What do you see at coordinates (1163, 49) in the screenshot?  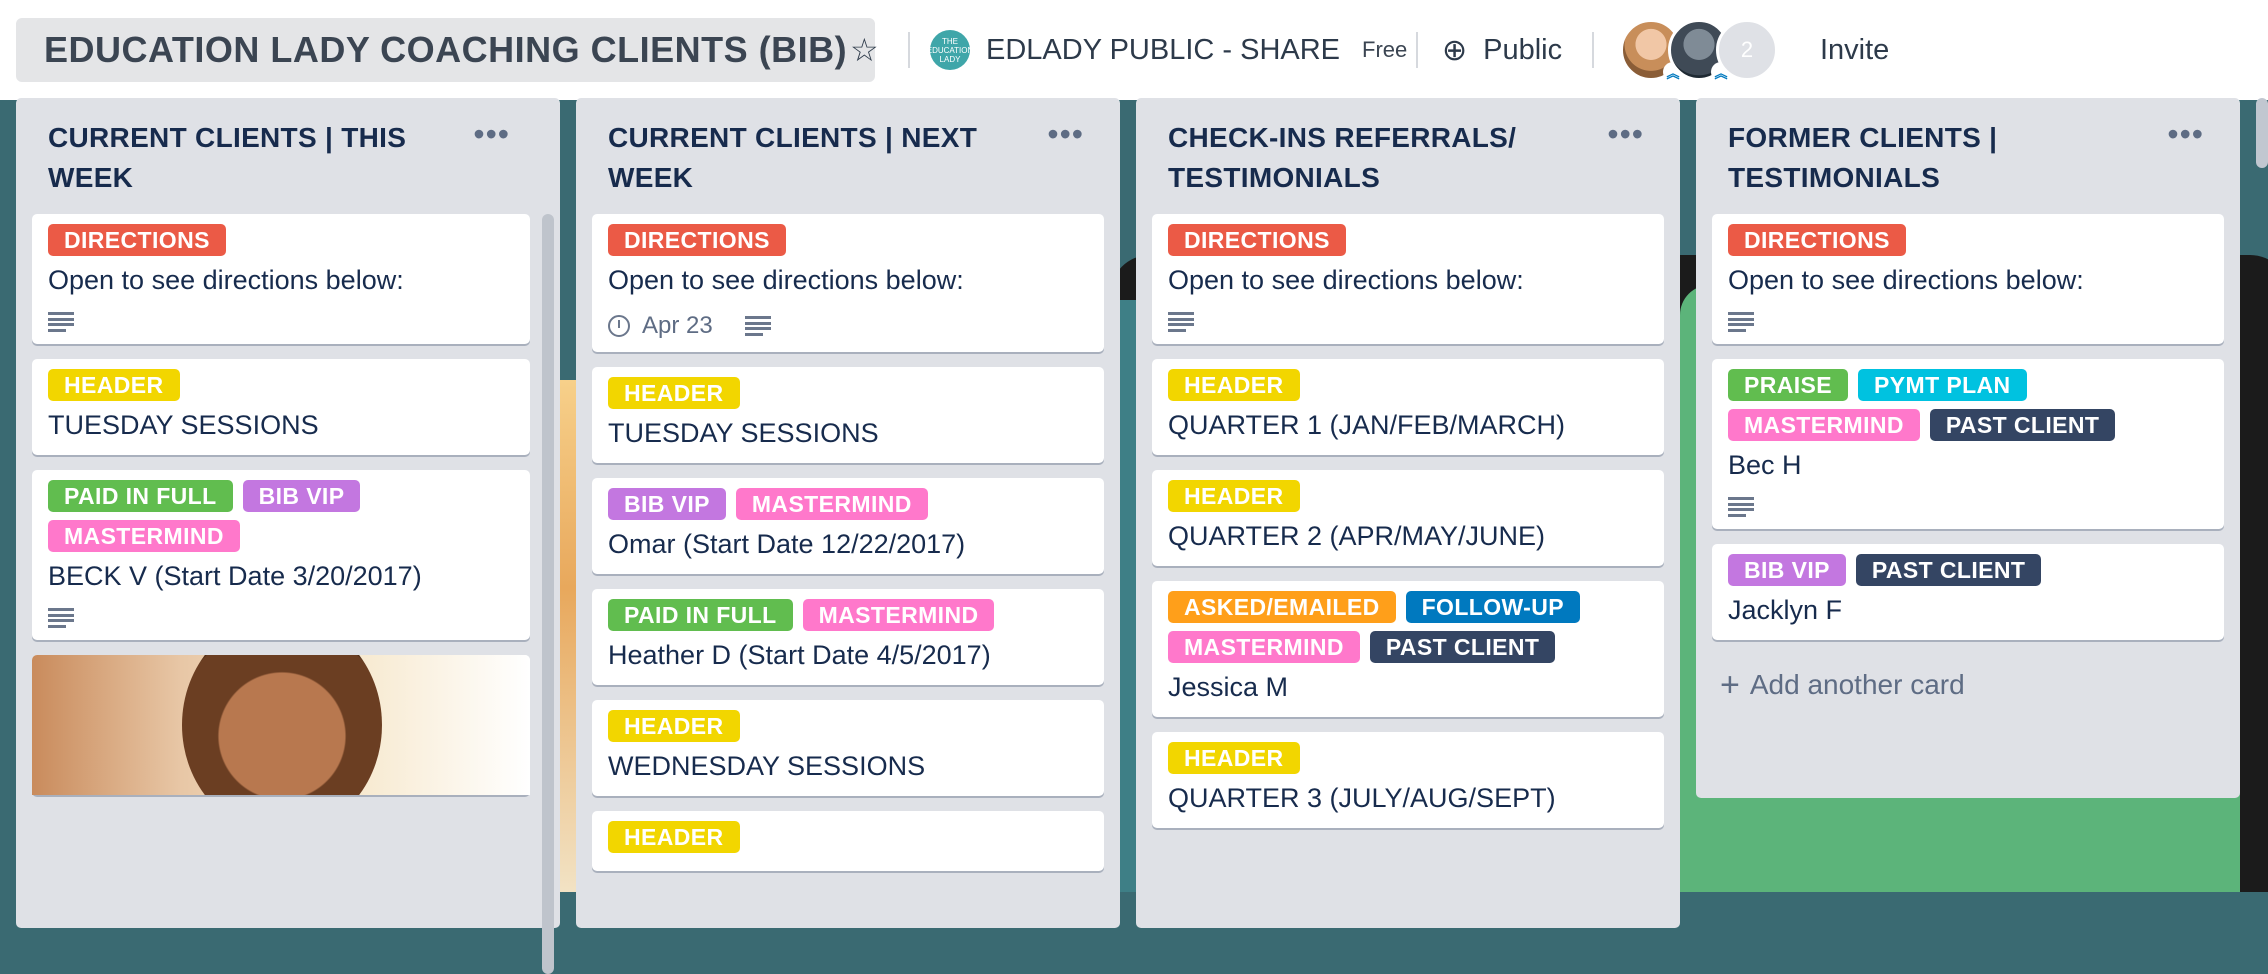 I see `team-name: EDLADY PUBLIC - SHARE` at bounding box center [1163, 49].